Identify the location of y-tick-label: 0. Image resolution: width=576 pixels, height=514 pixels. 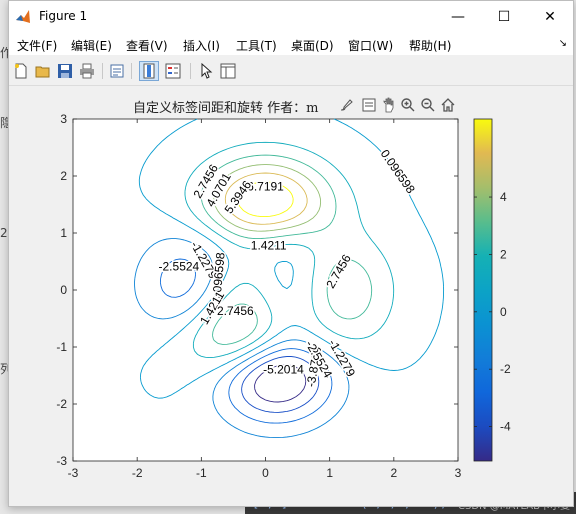
(63, 290).